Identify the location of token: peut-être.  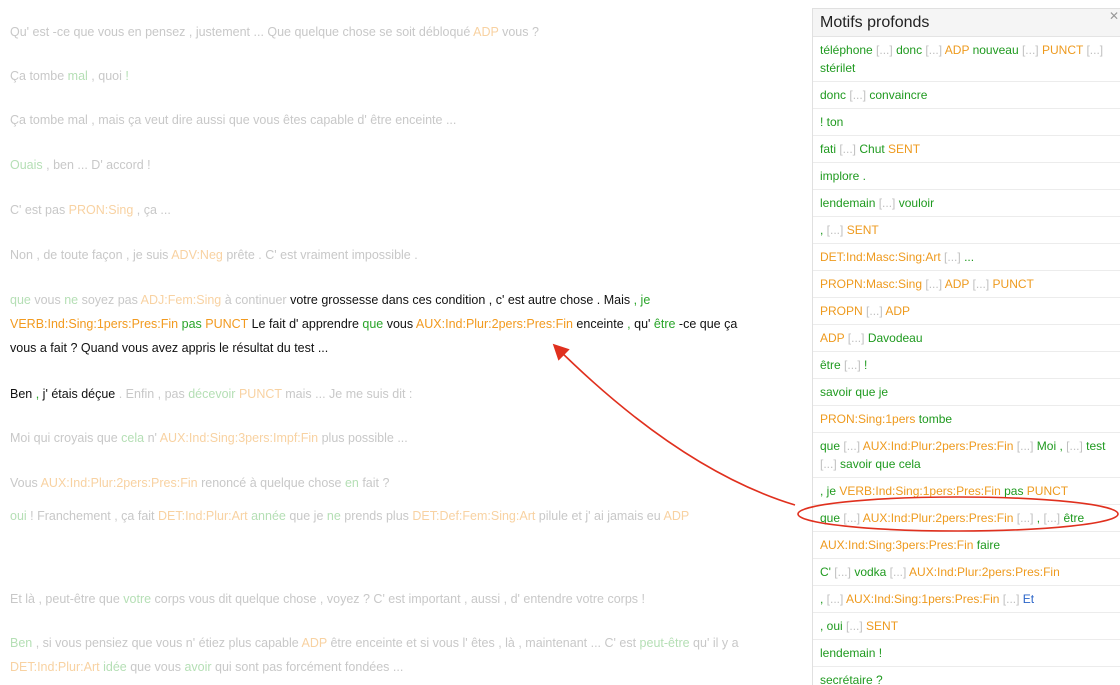
(664, 643).